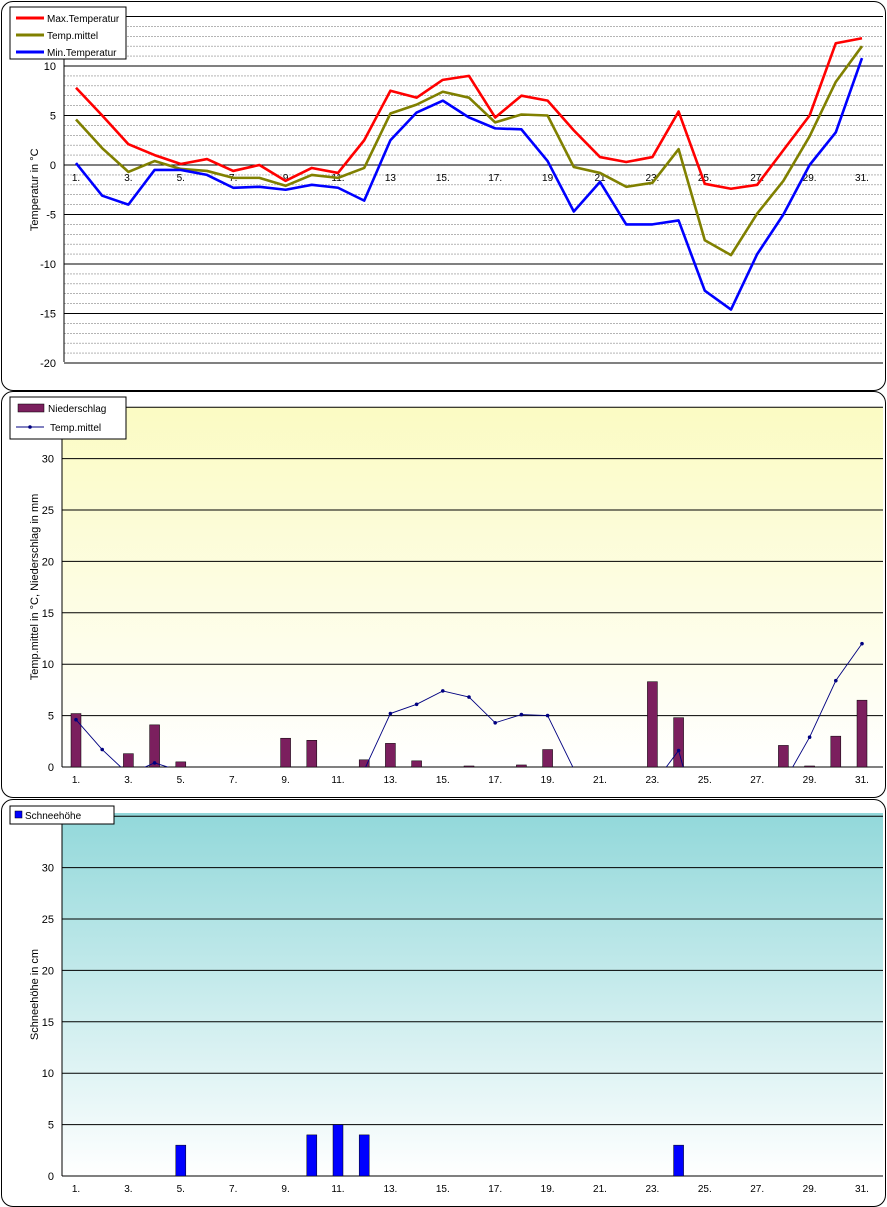 The width and height of the screenshot is (887, 1207). What do you see at coordinates (337, 780) in the screenshot?
I see `x-tick-label: 11.` at bounding box center [337, 780].